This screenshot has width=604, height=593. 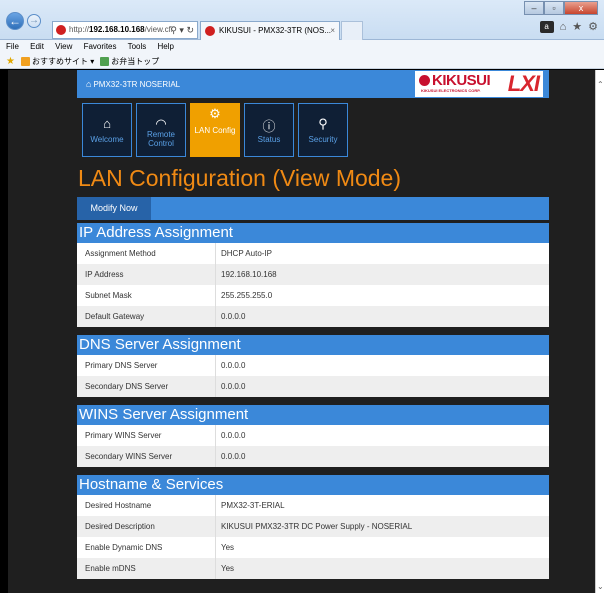 What do you see at coordinates (63, 46) in the screenshot?
I see `menu-view: View` at bounding box center [63, 46].